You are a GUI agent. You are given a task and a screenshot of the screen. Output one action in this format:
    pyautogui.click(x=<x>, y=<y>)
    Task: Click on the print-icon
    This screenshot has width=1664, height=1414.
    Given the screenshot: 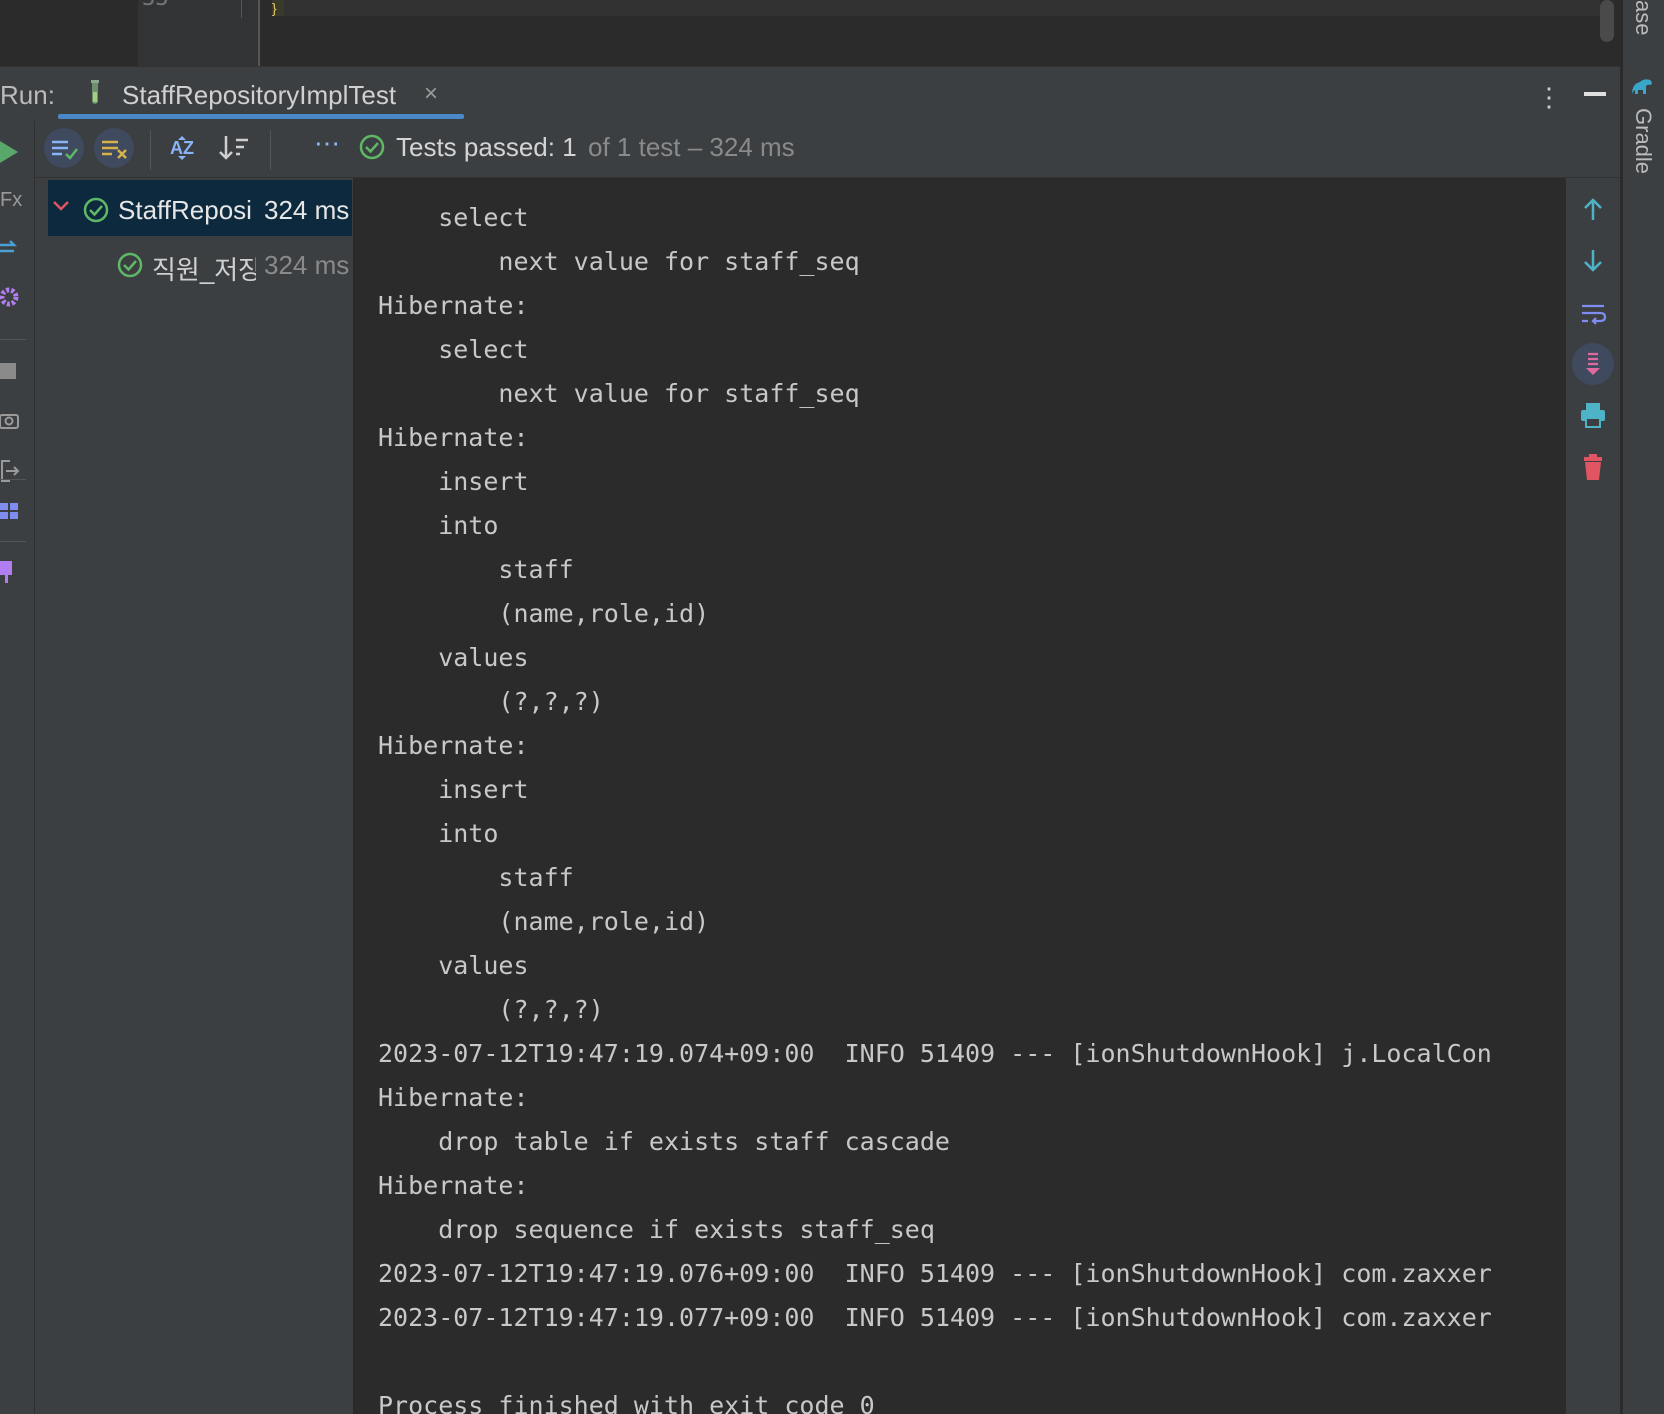 What is the action you would take?
    pyautogui.click(x=1593, y=417)
    